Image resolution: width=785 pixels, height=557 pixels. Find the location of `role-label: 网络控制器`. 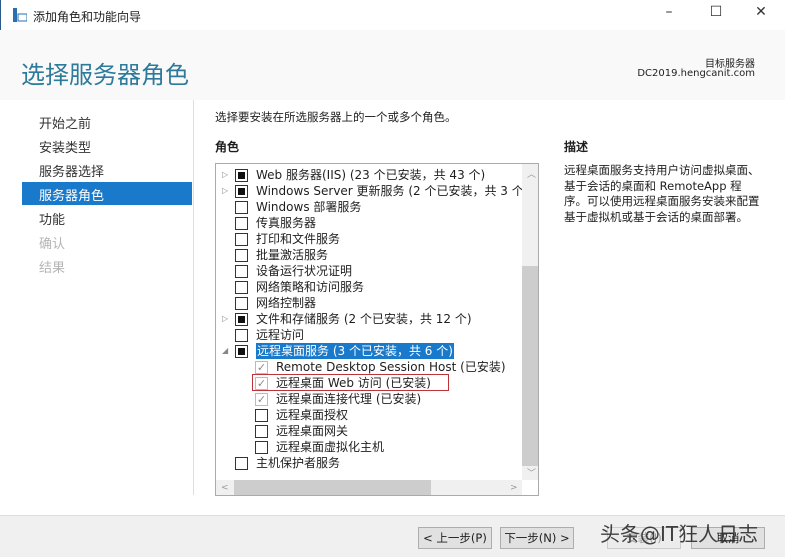

role-label: 网络控制器 is located at coordinates (286, 303).